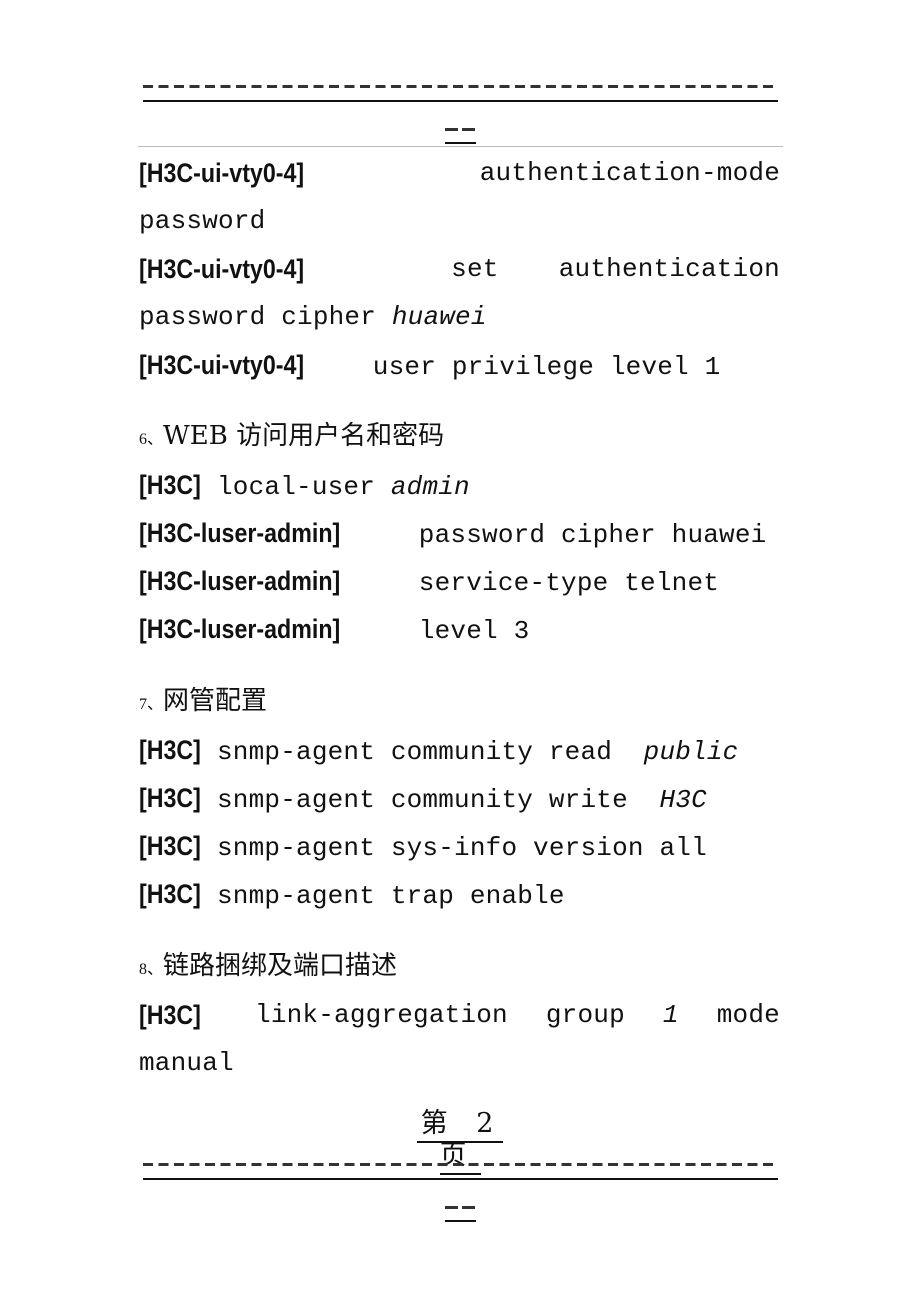 Image resolution: width=920 pixels, height=1302 pixels. What do you see at coordinates (475, 269) in the screenshot?
I see `cli-command: set` at bounding box center [475, 269].